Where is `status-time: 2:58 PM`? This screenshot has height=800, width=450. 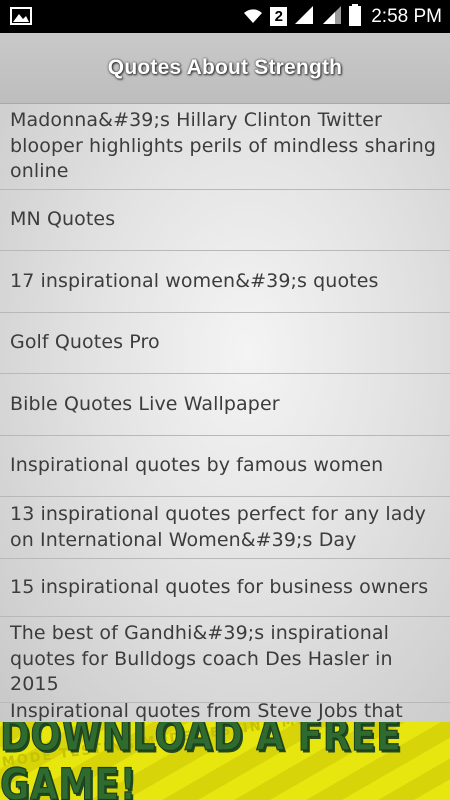 status-time: 2:58 PM is located at coordinates (406, 16).